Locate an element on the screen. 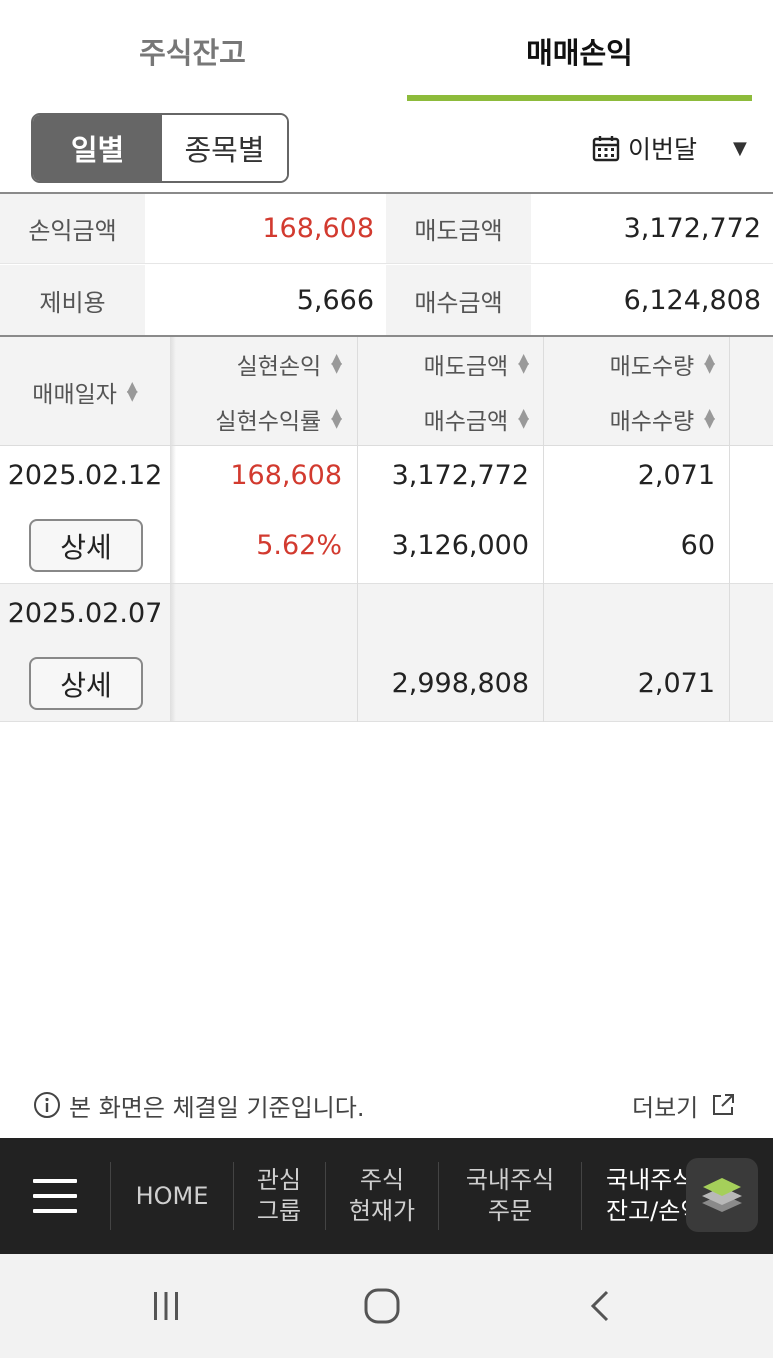 Image resolution: width=773 pixels, height=1358 pixels. back-icon is located at coordinates (599, 1306).